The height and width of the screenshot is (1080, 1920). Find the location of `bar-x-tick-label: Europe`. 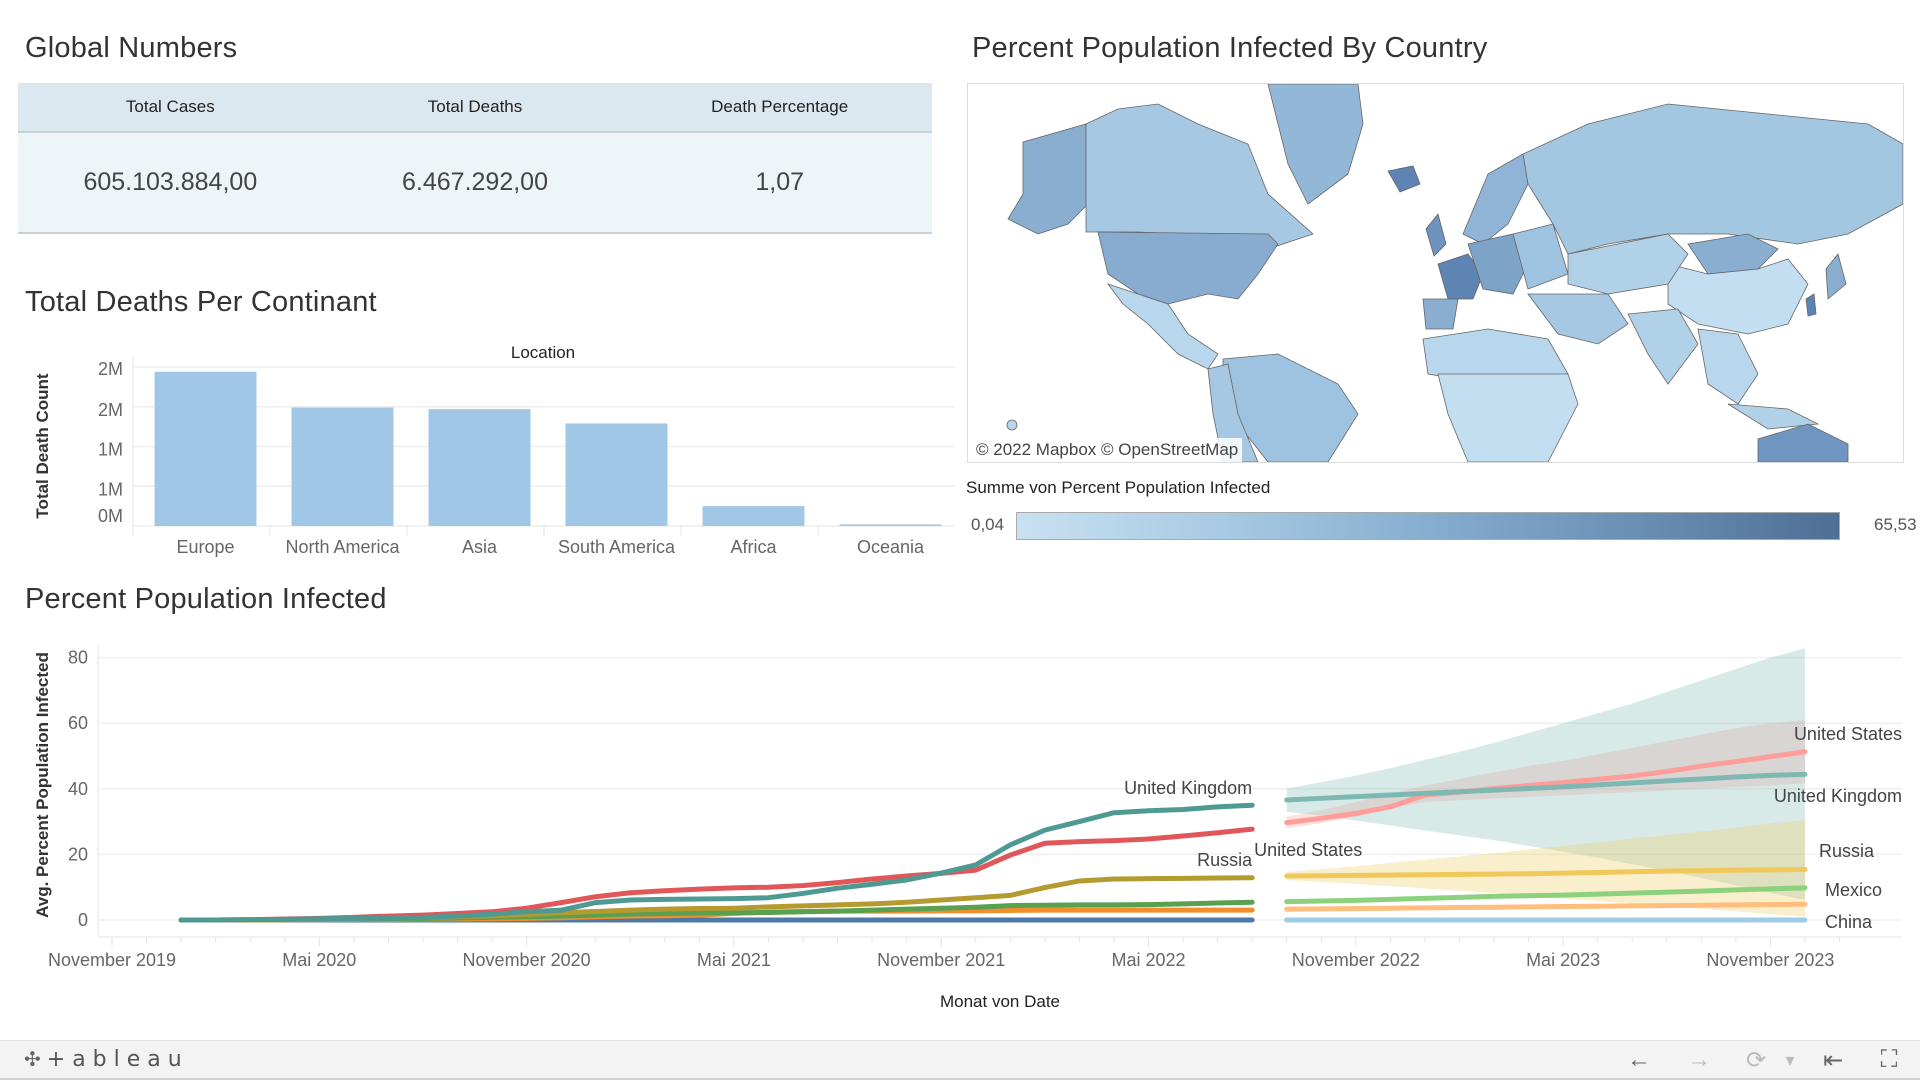

bar-x-tick-label: Europe is located at coordinates (205, 547).